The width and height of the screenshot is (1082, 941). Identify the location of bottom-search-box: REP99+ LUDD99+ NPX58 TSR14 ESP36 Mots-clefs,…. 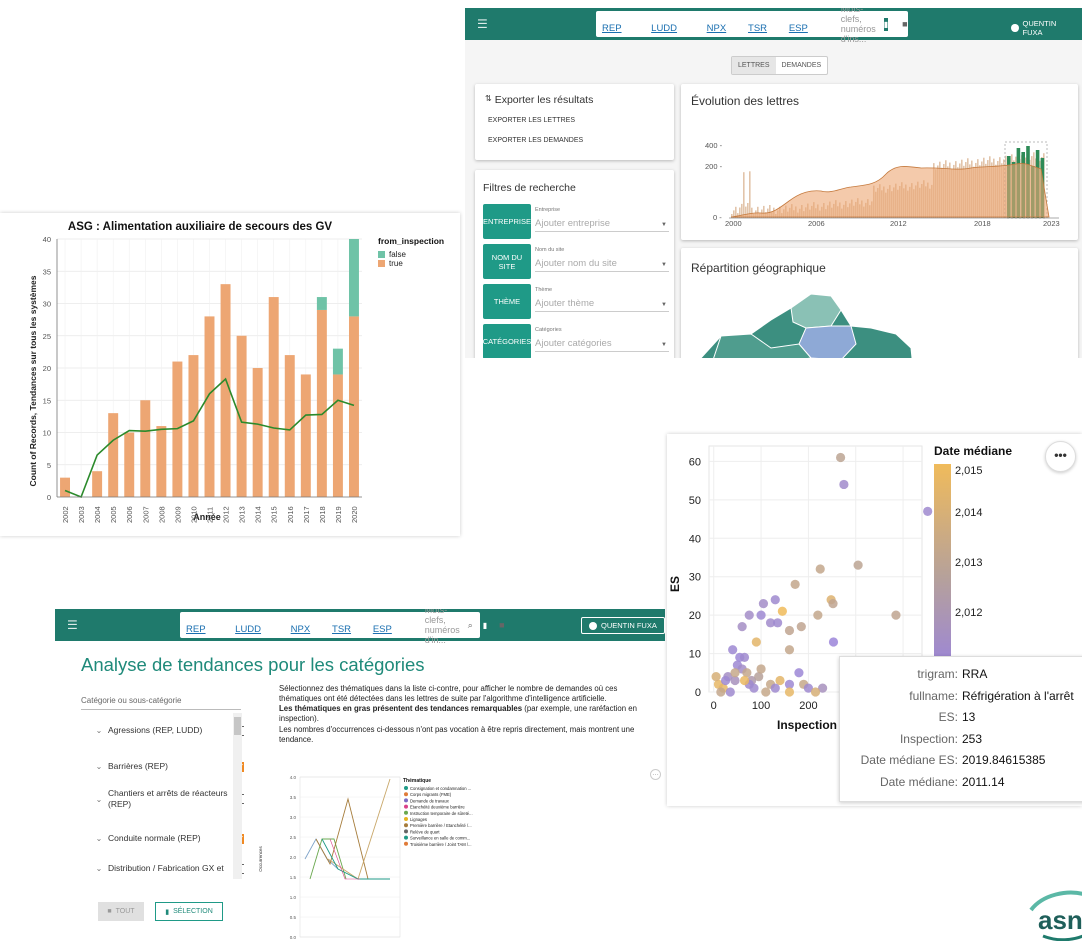
(342, 627).